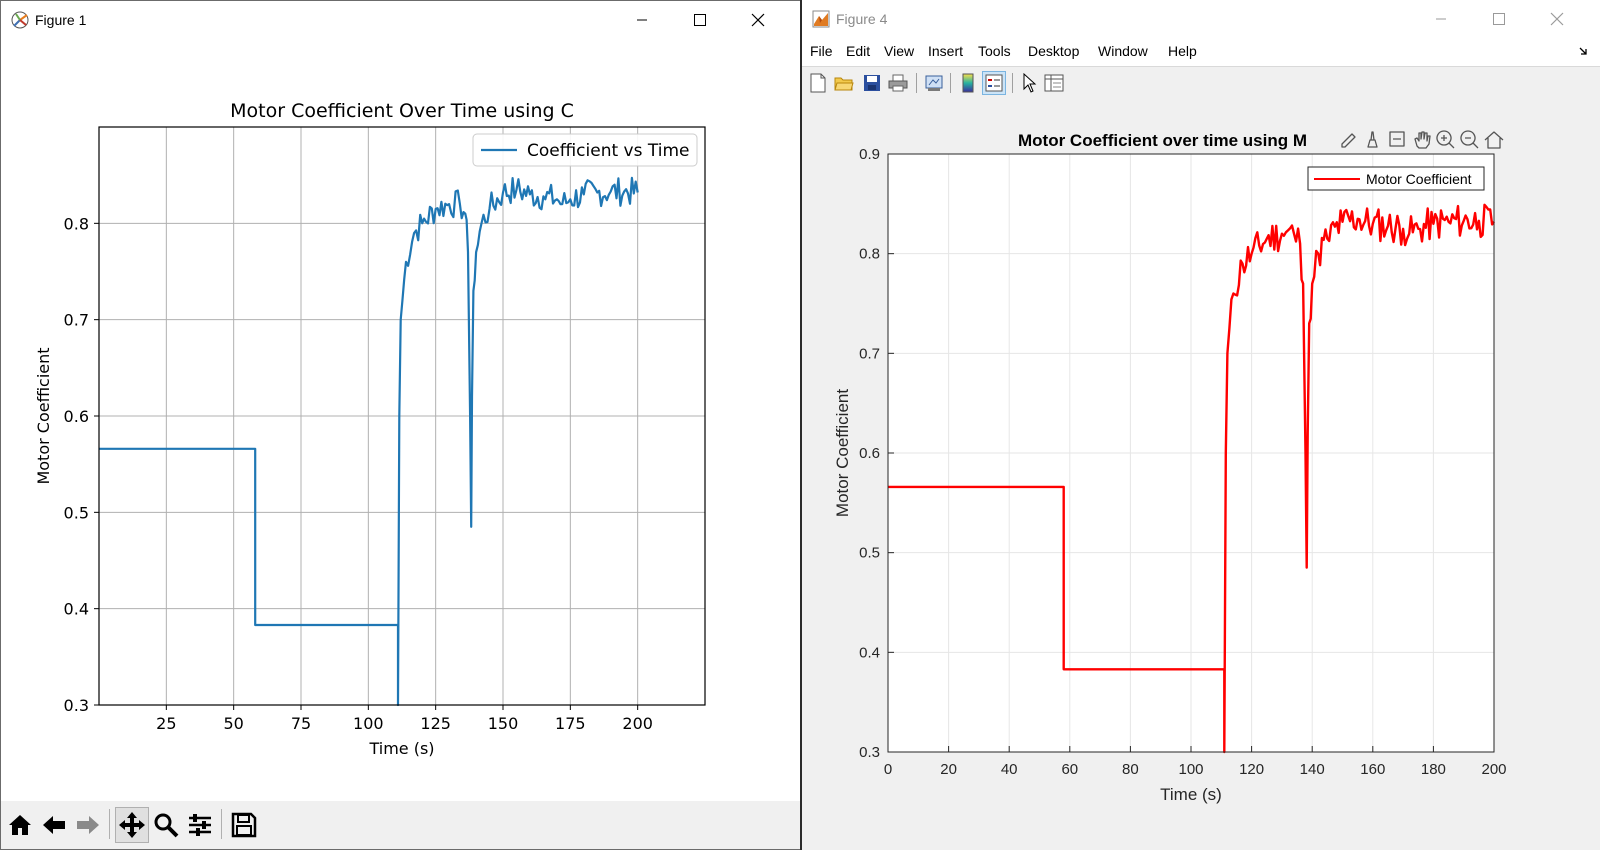 The image size is (1600, 850). Describe the element at coordinates (1009, 769) in the screenshot. I see `x-tick-label: 40` at that location.